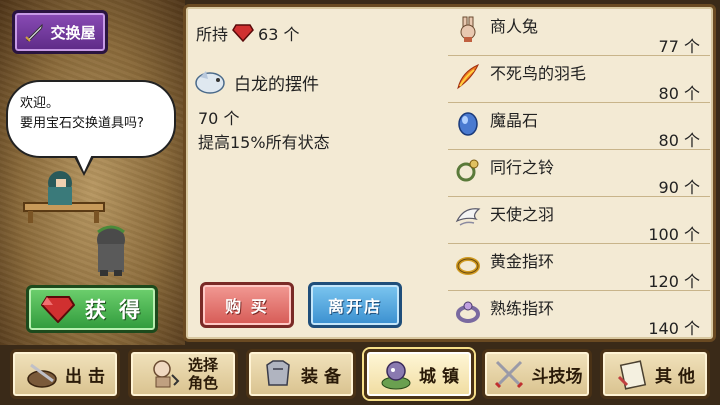 The height and width of the screenshot is (405, 720). What do you see at coordinates (212, 34) in the screenshot?
I see `owned-label: 所持` at bounding box center [212, 34].